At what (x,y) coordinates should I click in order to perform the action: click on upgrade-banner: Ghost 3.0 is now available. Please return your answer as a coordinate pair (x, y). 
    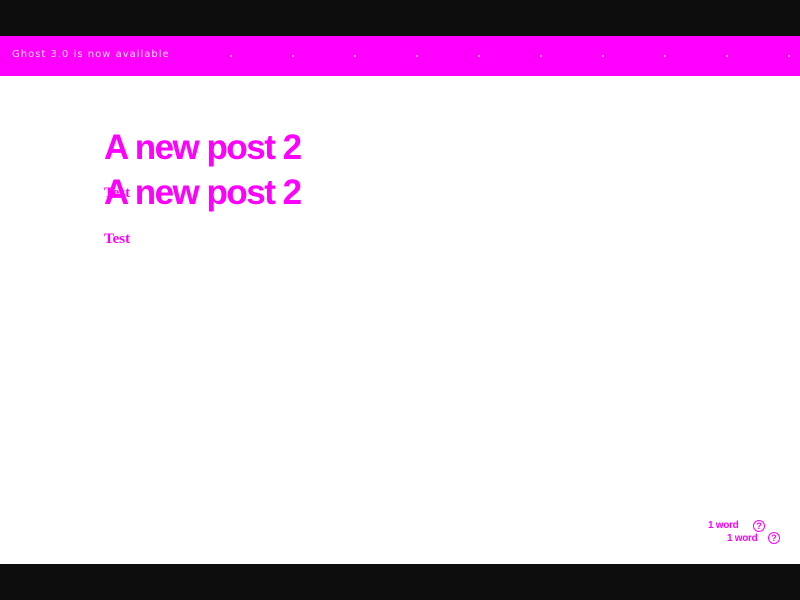
    Looking at the image, I should click on (400, 56).